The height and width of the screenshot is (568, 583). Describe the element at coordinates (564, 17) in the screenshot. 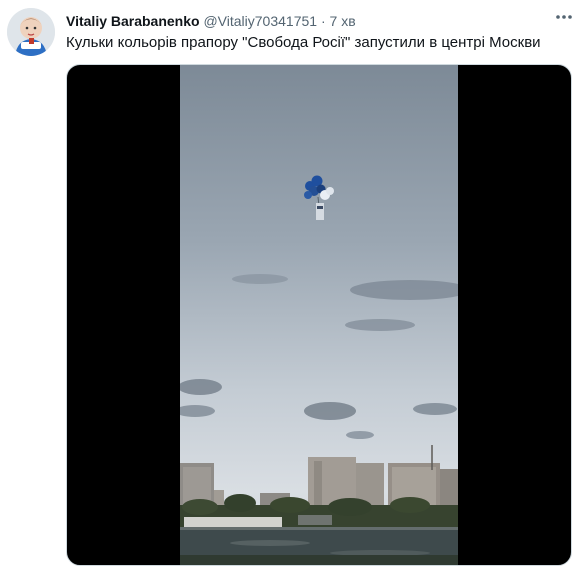

I see `more-options-icon` at that location.